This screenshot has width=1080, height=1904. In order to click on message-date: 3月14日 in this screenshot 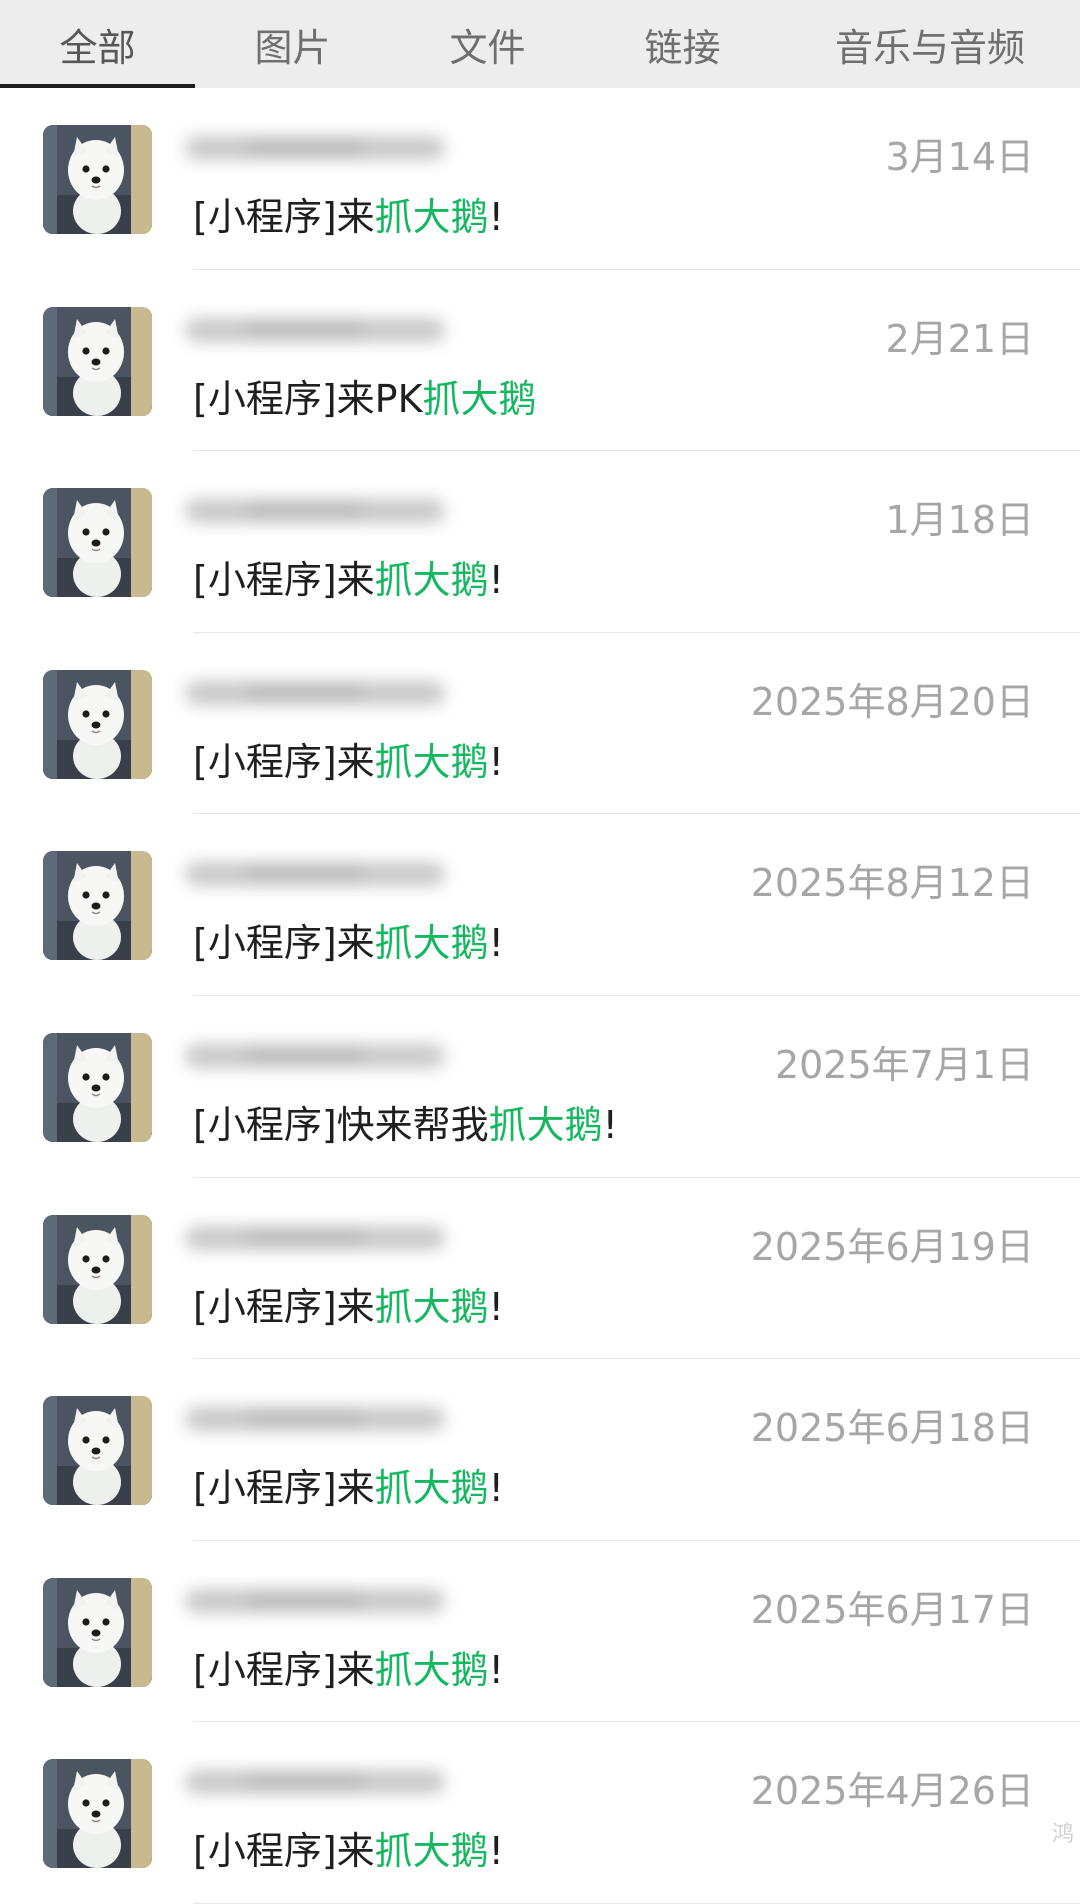, I will do `click(959, 157)`.